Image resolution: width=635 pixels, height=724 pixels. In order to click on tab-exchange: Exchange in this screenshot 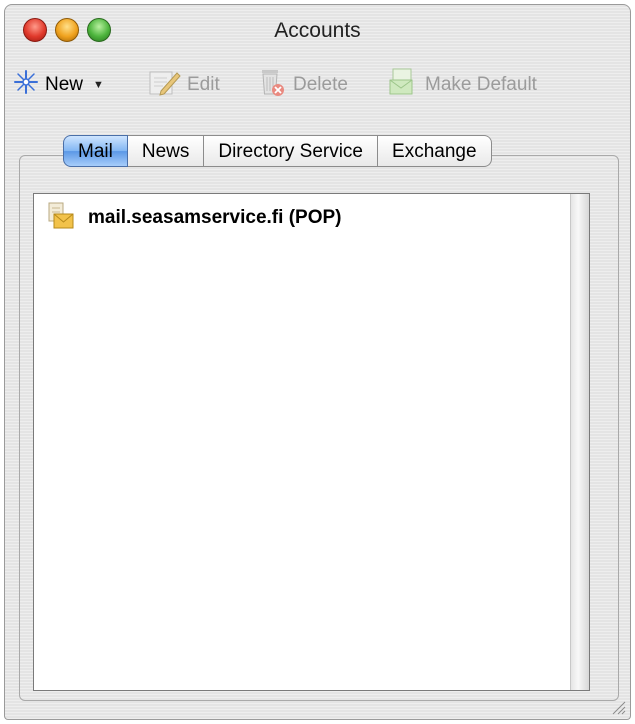, I will do `click(435, 151)`.